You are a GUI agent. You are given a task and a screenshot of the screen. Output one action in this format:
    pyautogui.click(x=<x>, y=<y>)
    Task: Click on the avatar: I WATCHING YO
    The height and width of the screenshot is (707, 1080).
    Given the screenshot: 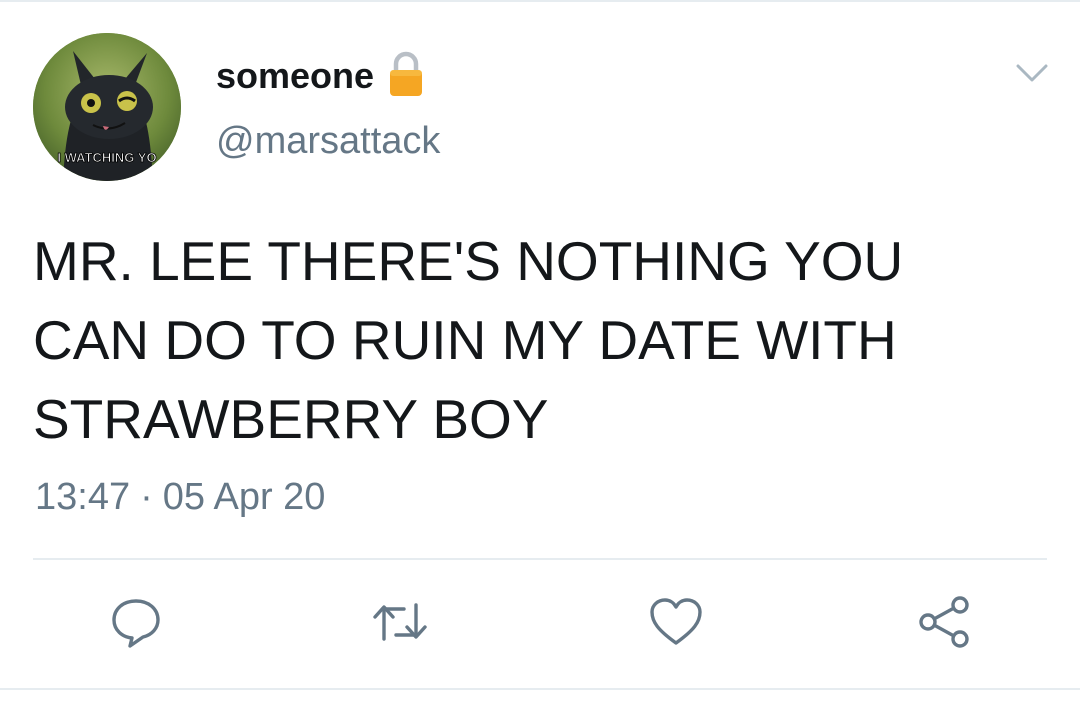 What is the action you would take?
    pyautogui.click(x=107, y=107)
    